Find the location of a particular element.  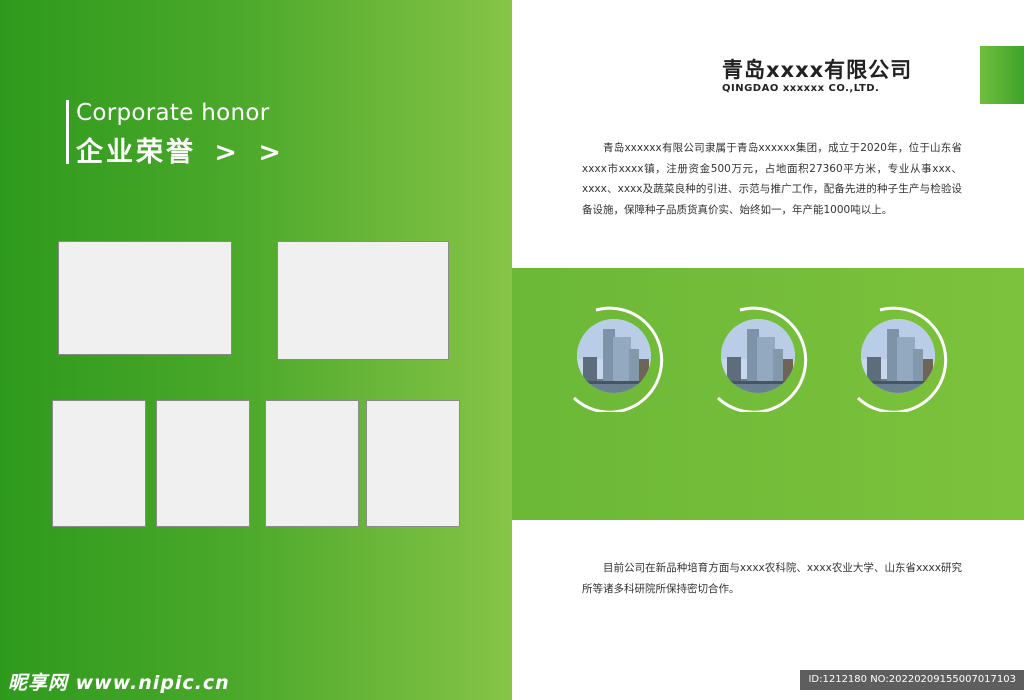

watermark-id: ID:1212180 NO:20220209155007017103 is located at coordinates (912, 680).